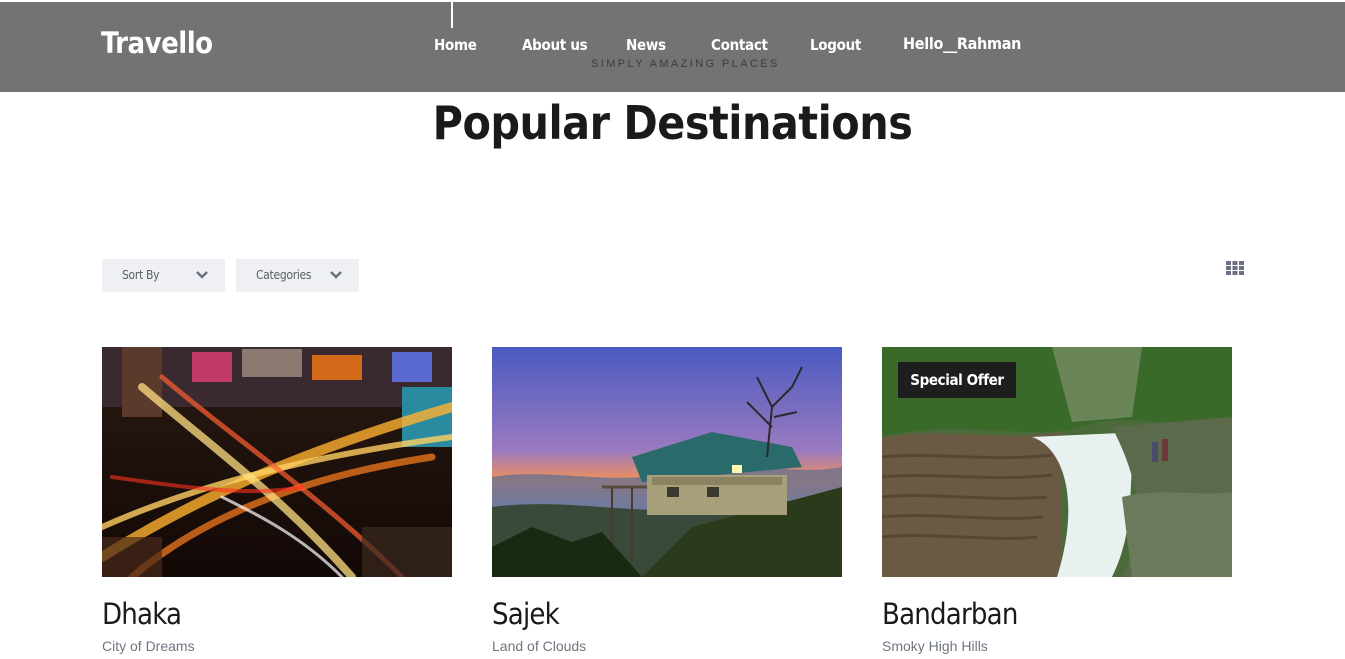  What do you see at coordinates (142, 614) in the screenshot?
I see `destination-name: Dhaka` at bounding box center [142, 614].